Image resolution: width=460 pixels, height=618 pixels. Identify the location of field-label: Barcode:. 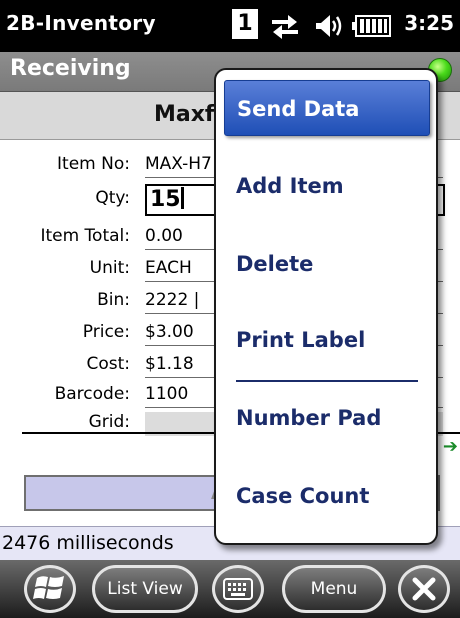
(92, 394).